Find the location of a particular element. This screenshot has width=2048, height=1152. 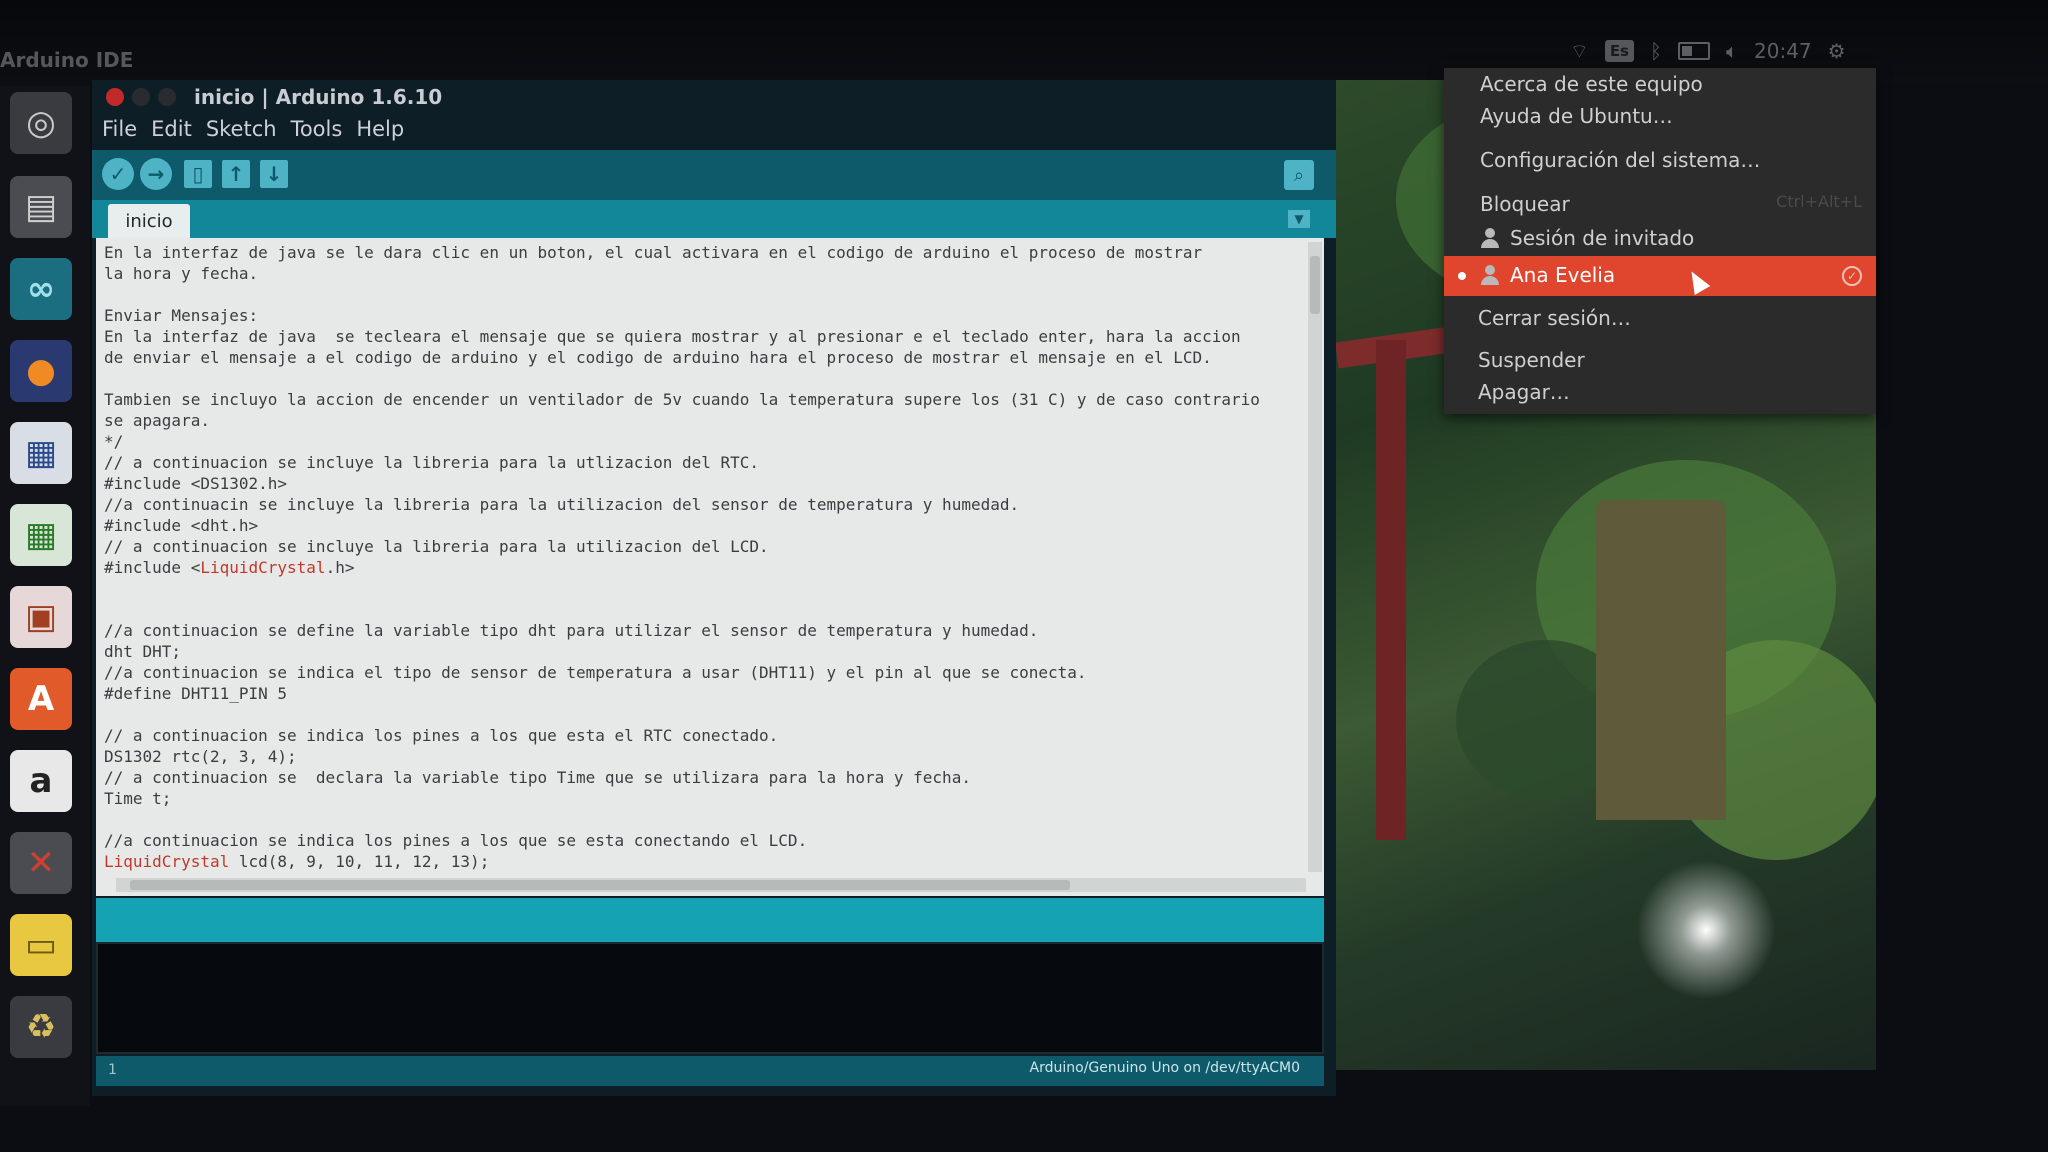

guest-session-label: Sesión de invitado is located at coordinates (1602, 238).